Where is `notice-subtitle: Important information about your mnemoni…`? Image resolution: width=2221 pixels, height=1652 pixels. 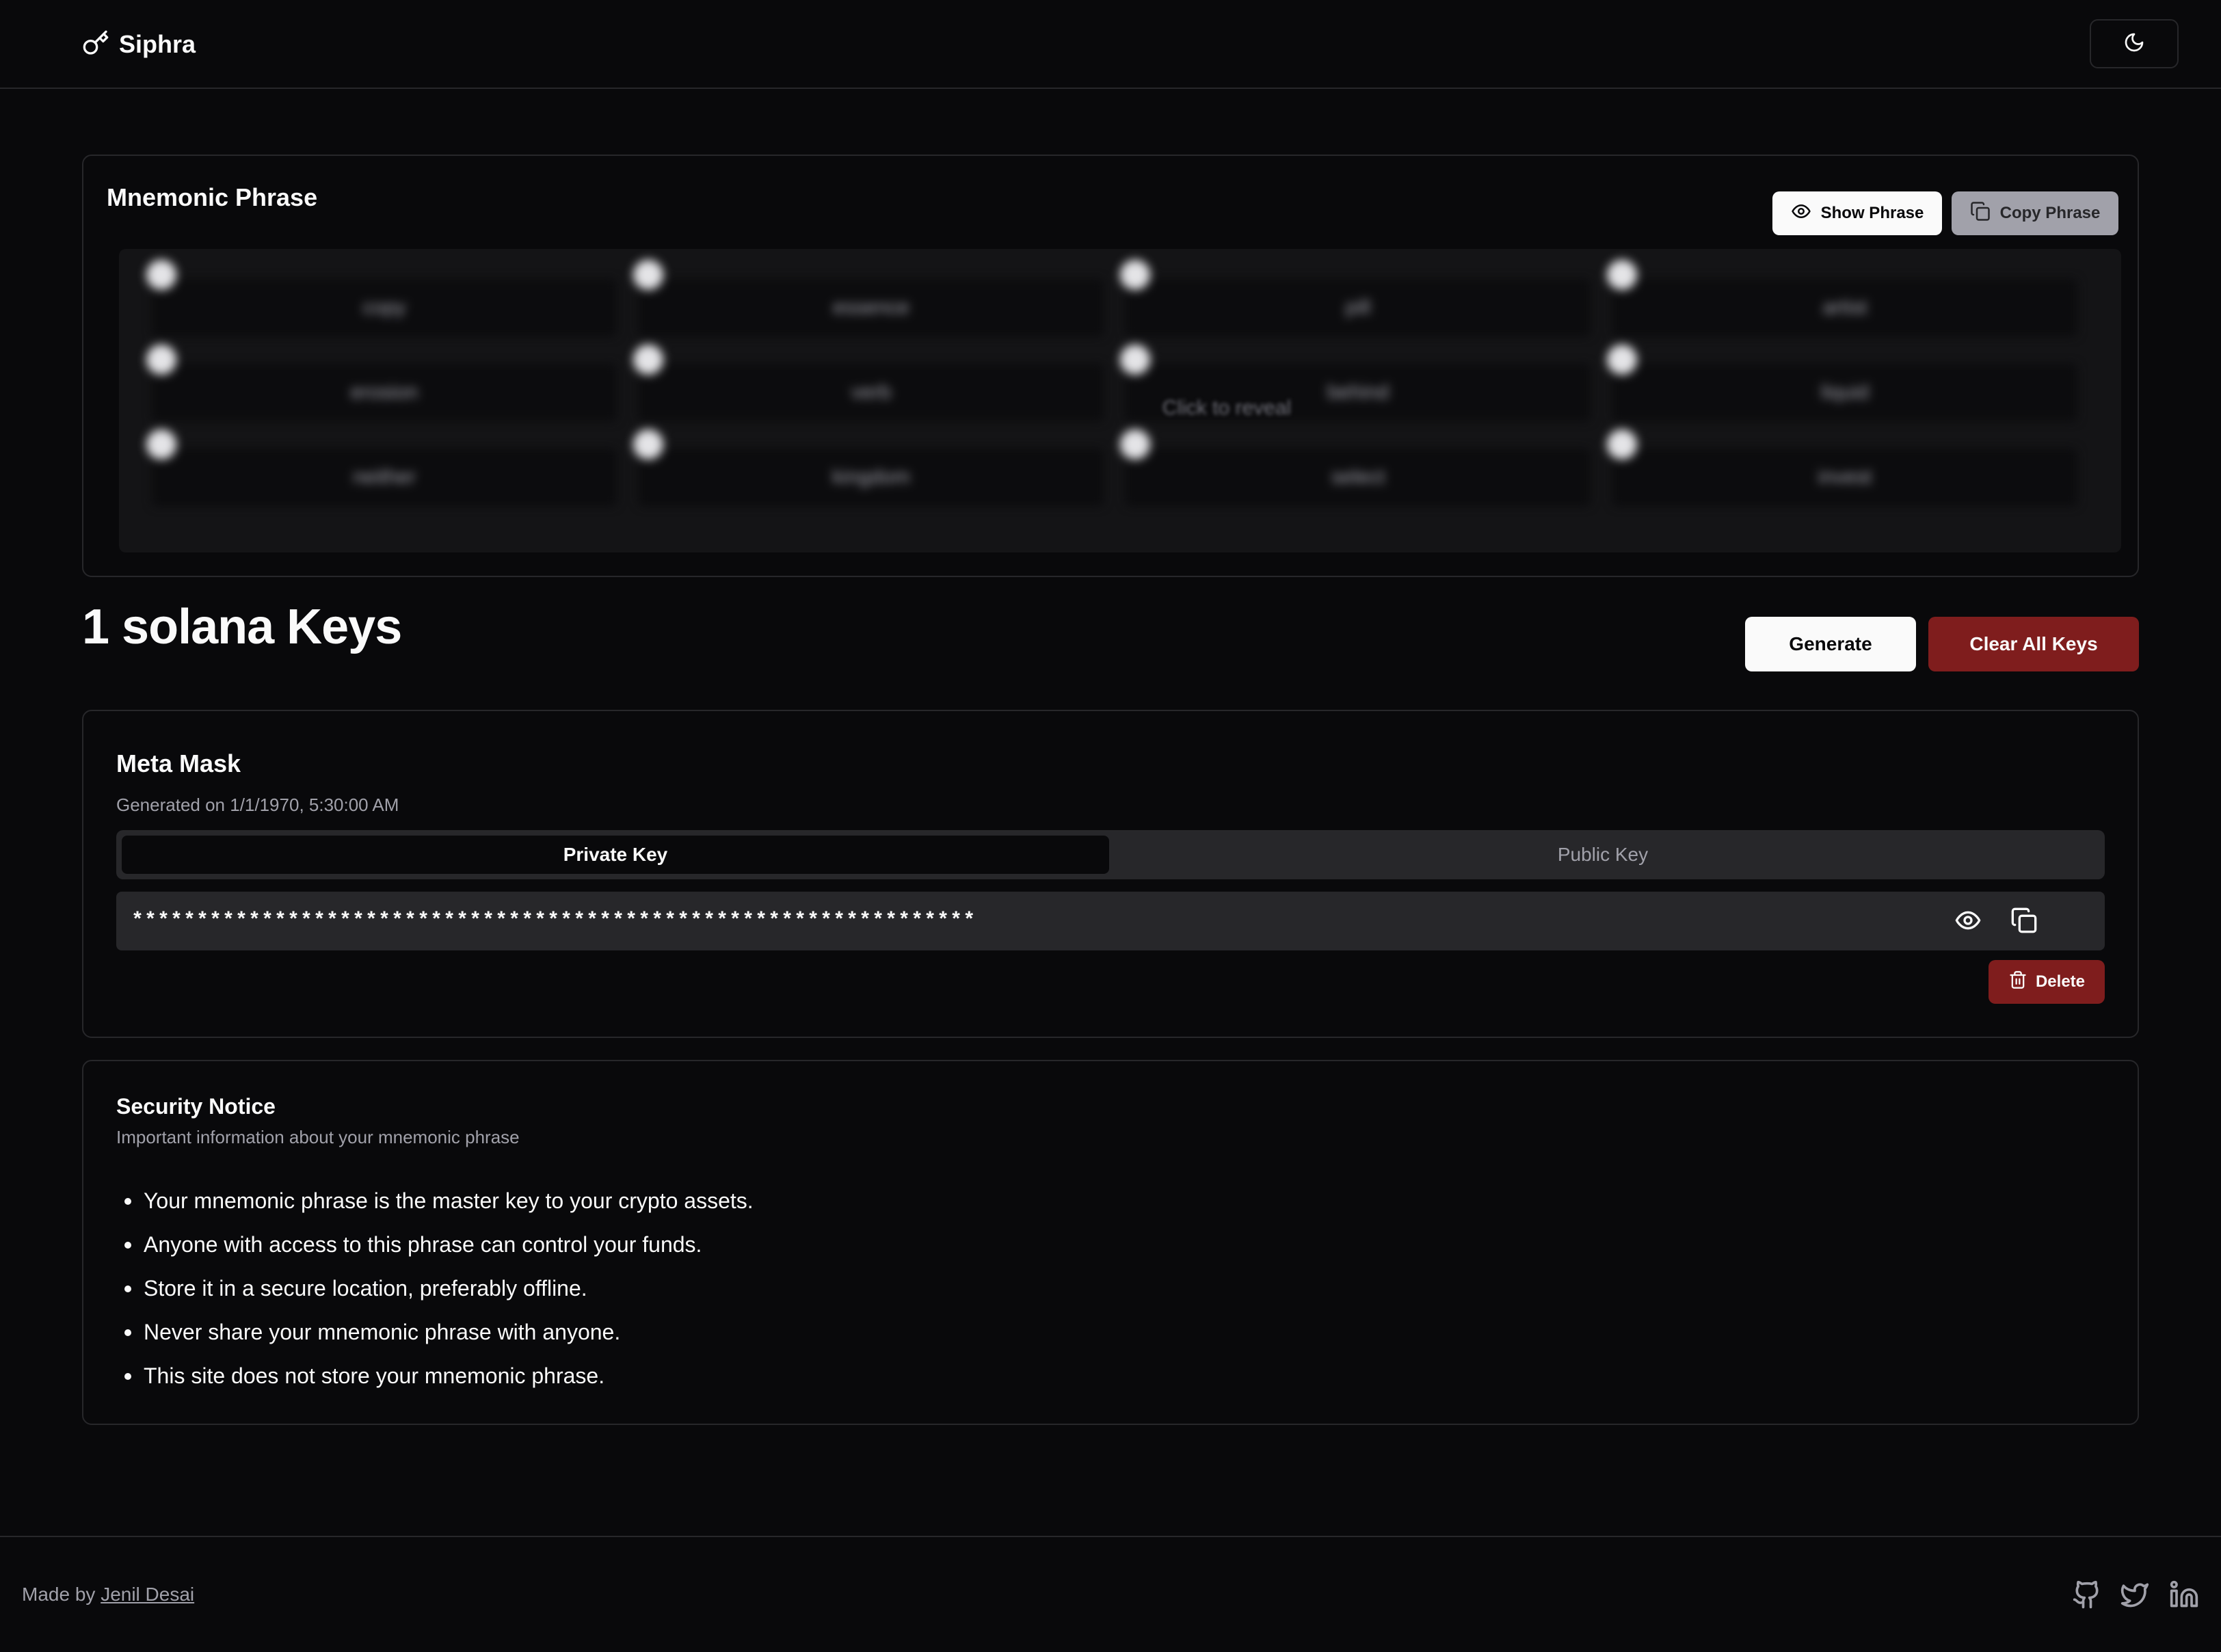
notice-subtitle: Important information about your mnemoni… is located at coordinates (318, 1137).